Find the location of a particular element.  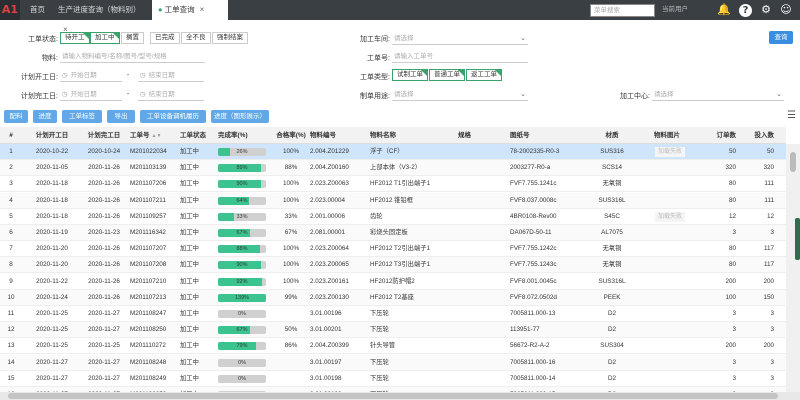

cell-material-code: 2.023.Z00130 is located at coordinates (329, 297).